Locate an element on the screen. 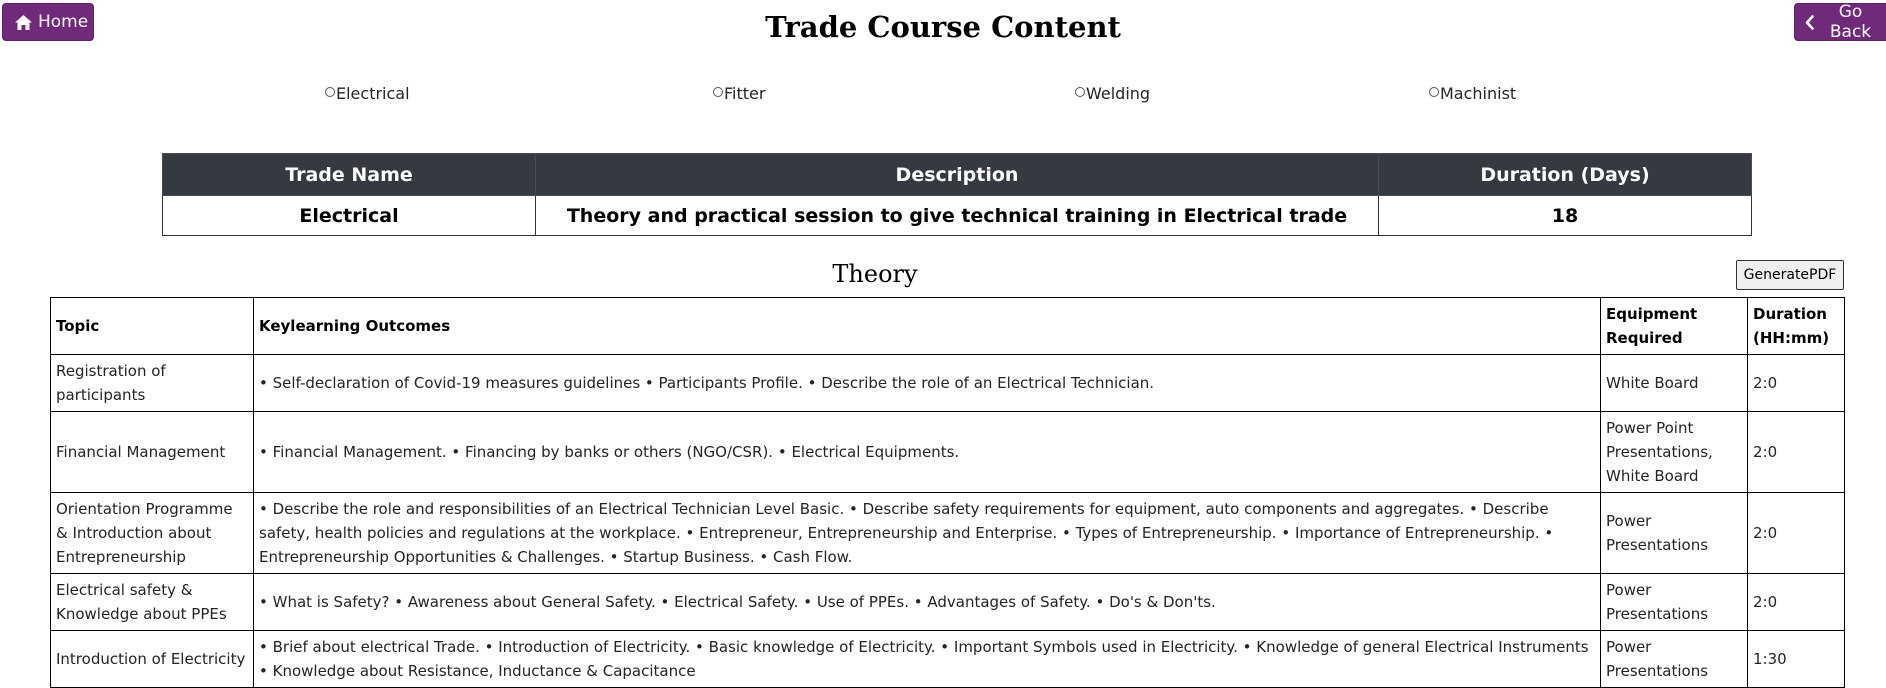 The width and height of the screenshot is (1886, 688). trade-radio-group: Electrical Fitter Welding Machinist is located at coordinates (943, 95).